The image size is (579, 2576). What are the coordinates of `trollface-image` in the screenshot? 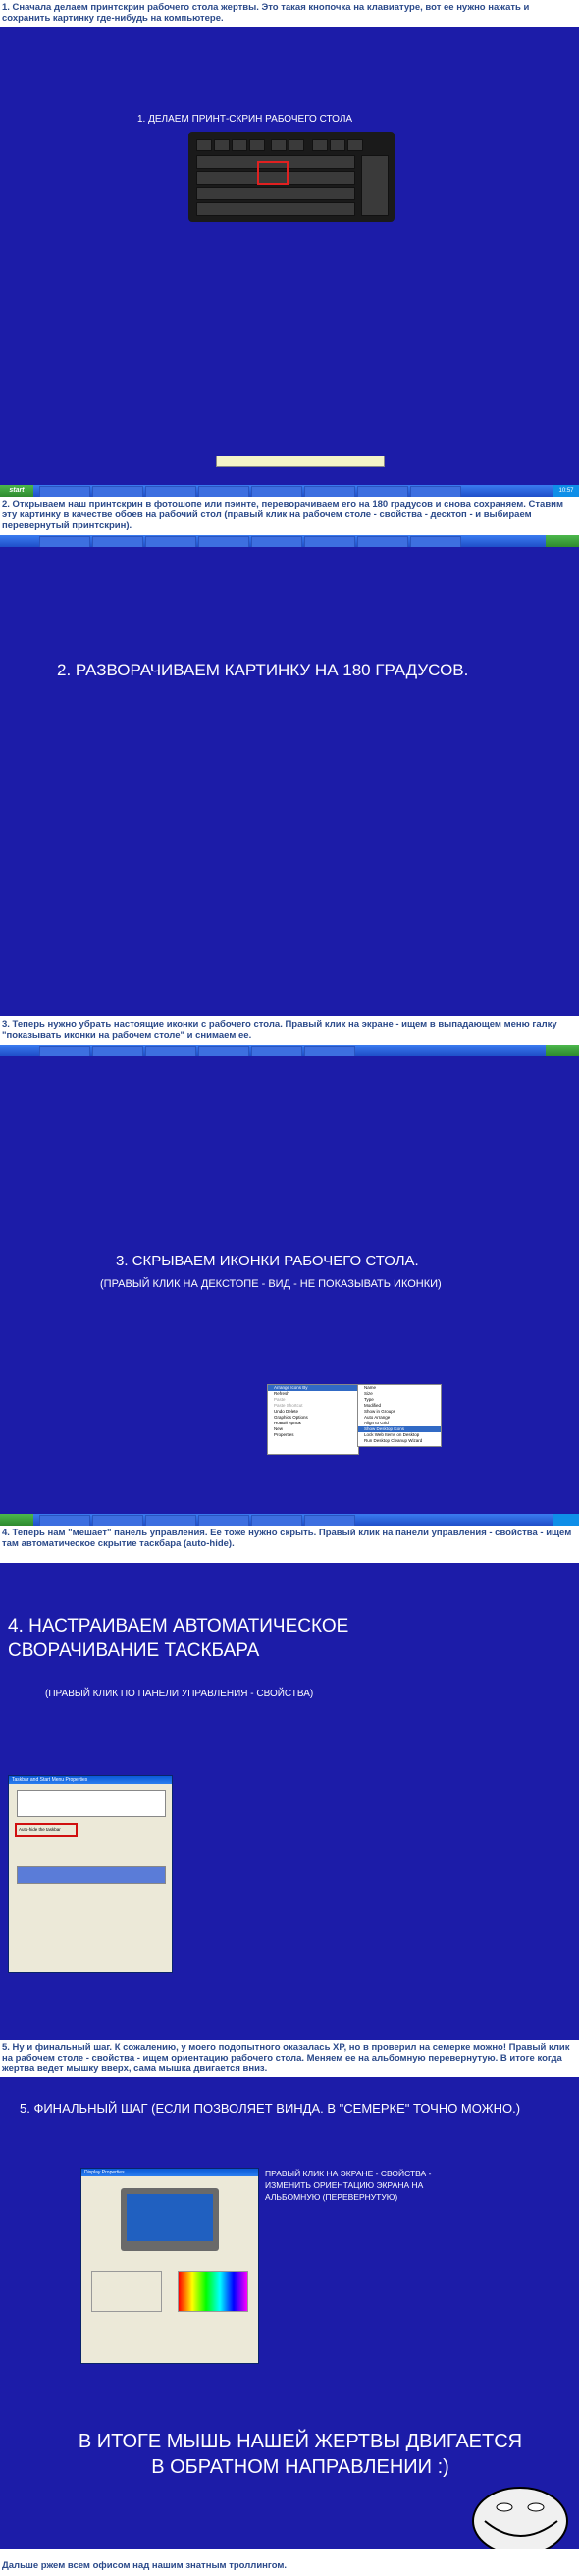 It's located at (520, 2518).